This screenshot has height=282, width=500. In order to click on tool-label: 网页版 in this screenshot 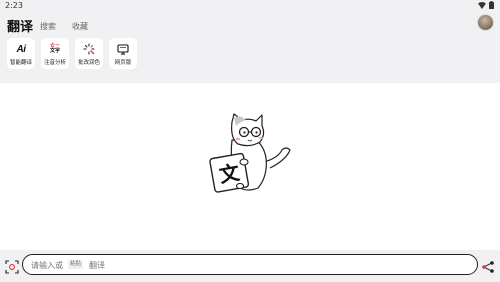, I will do `click(123, 63)`.